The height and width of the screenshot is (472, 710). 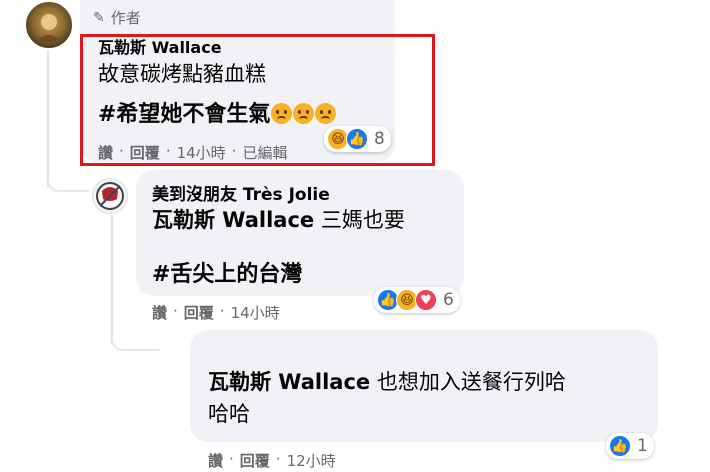 What do you see at coordinates (241, 192) in the screenshot?
I see `comment-author: 美到沒朋友 Très Jolie` at bounding box center [241, 192].